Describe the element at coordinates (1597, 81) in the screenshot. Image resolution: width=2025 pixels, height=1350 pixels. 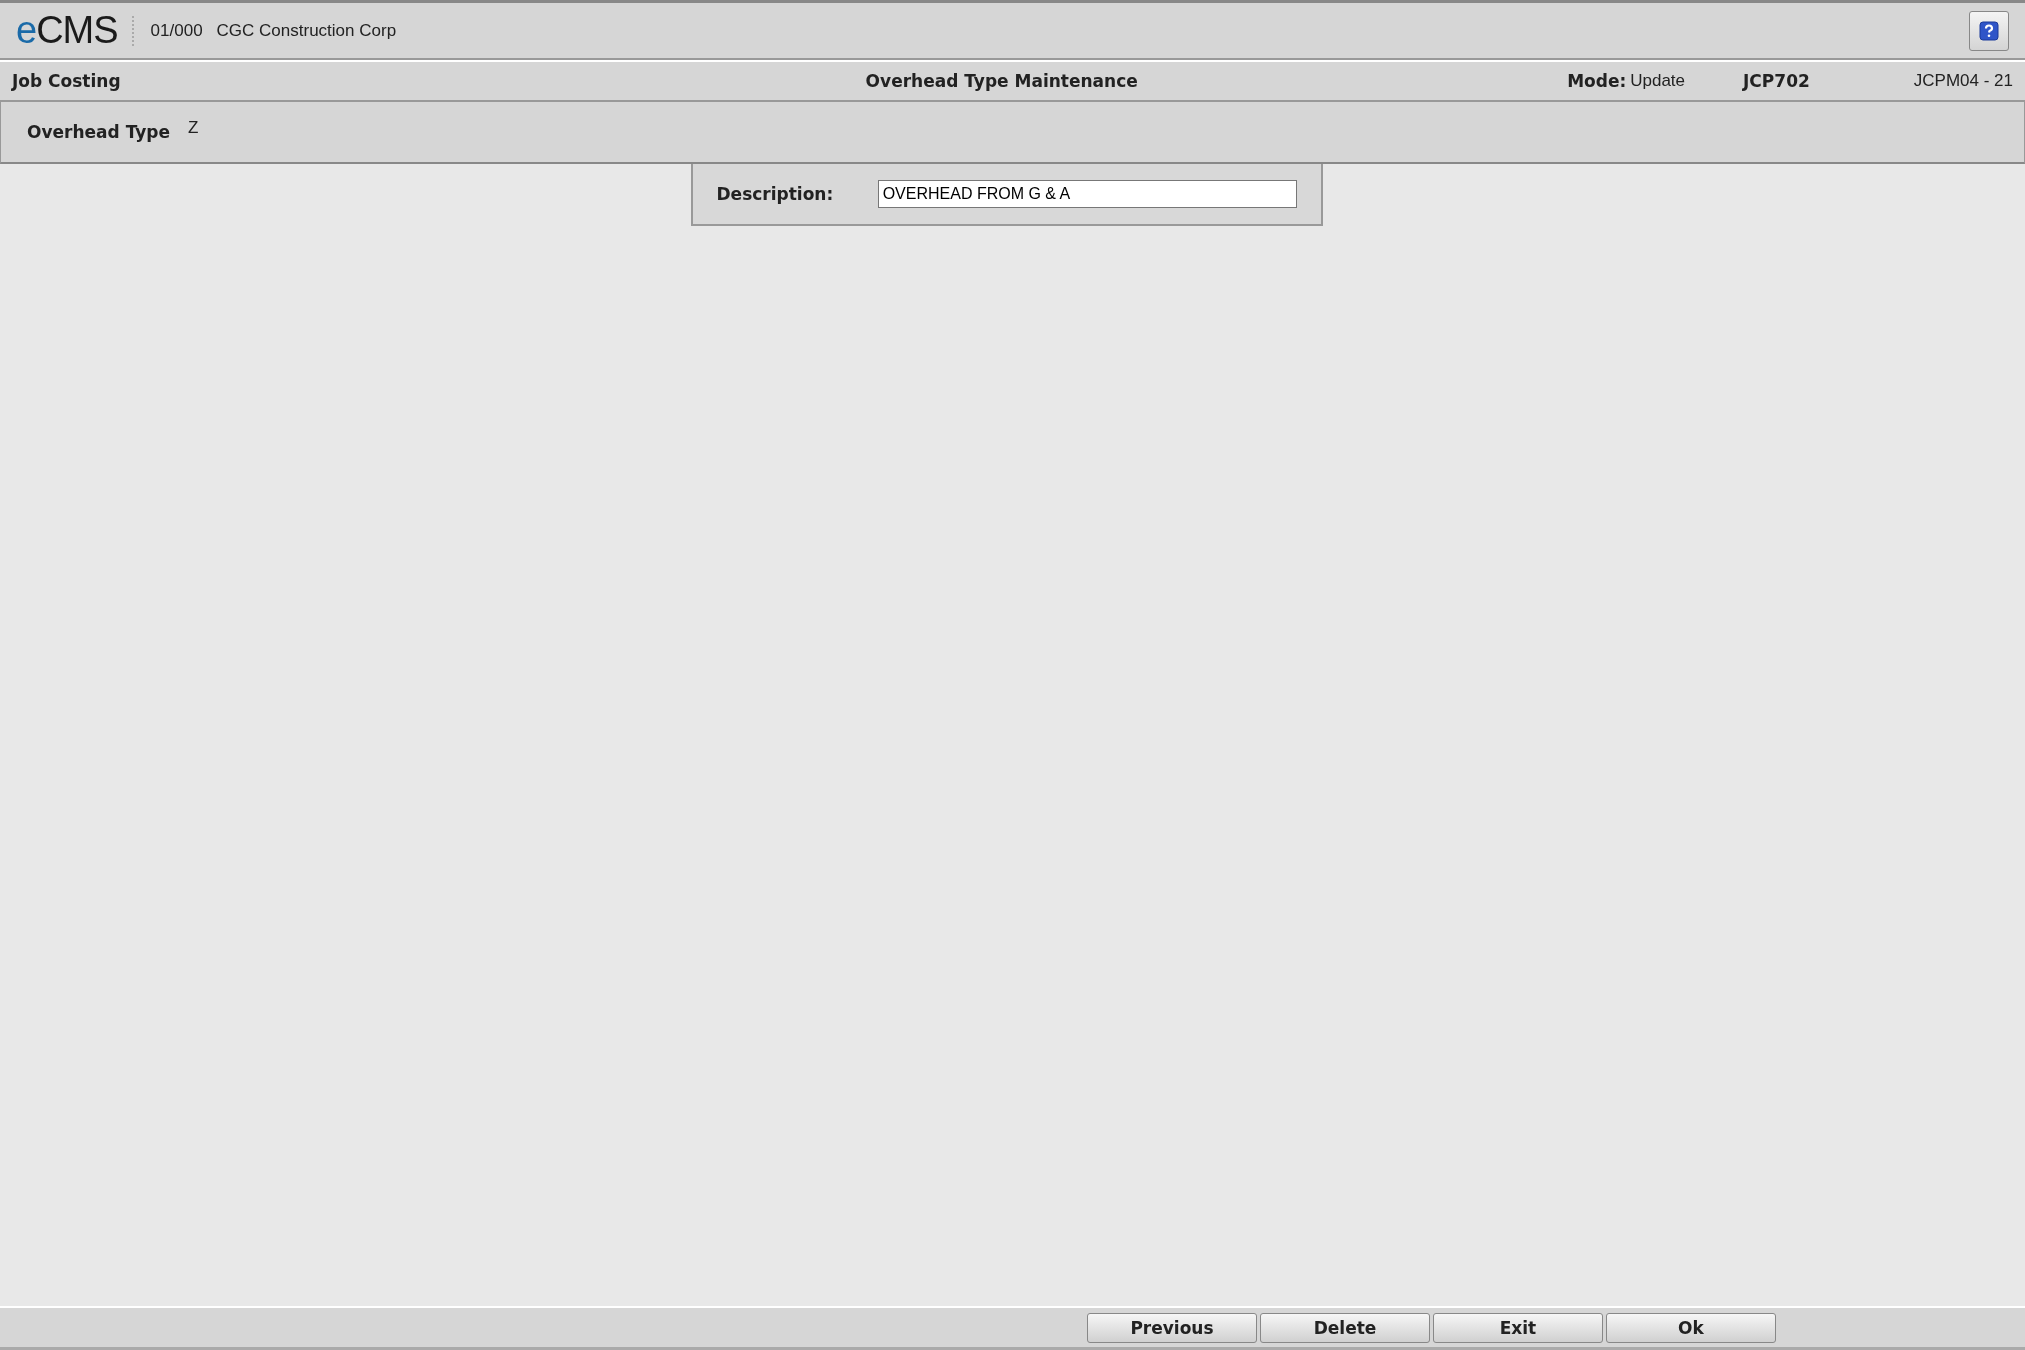
I see `mode-label: Mode:` at that location.